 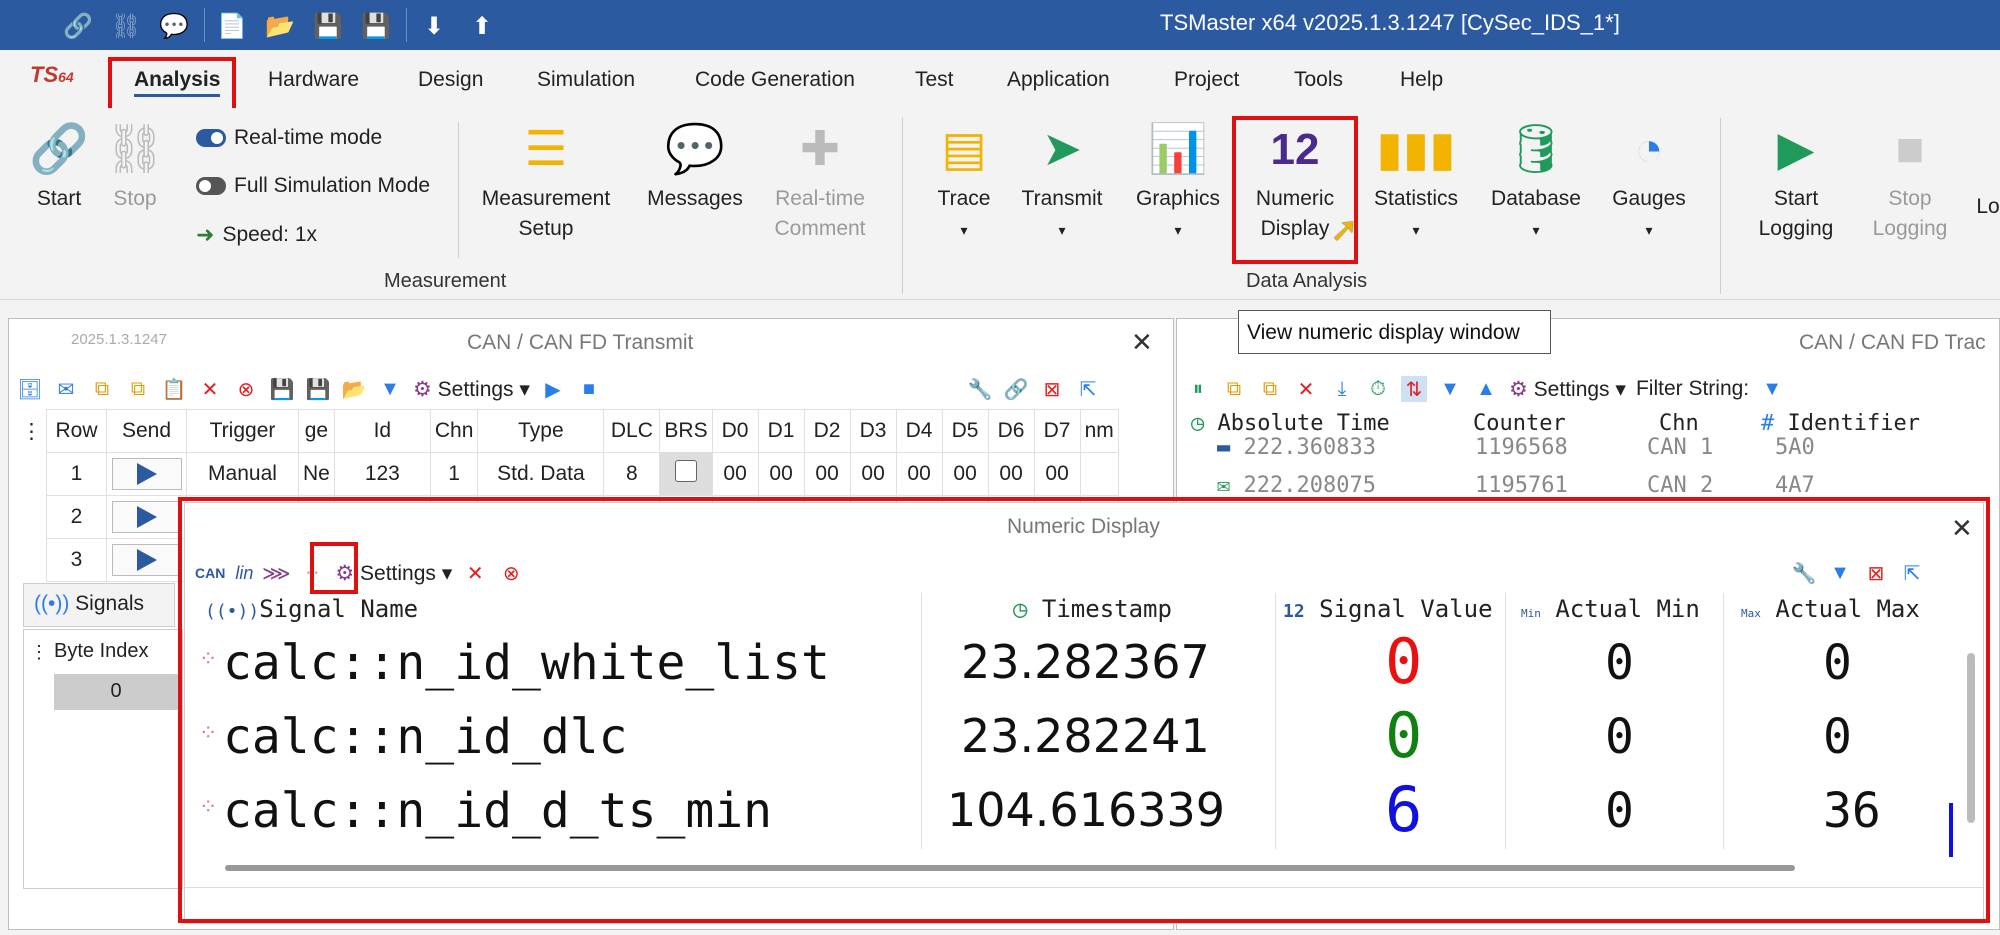 What do you see at coordinates (546, 183) in the screenshot?
I see `measurement-setup-button: ☰ Measurement Setup` at bounding box center [546, 183].